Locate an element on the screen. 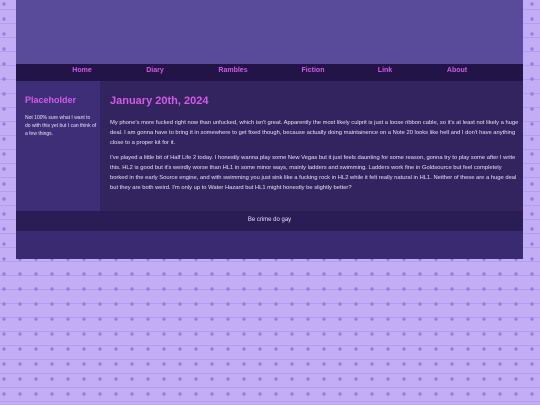  main-nav: Home Diary Rambles Fiction Link About is located at coordinates (269, 72).